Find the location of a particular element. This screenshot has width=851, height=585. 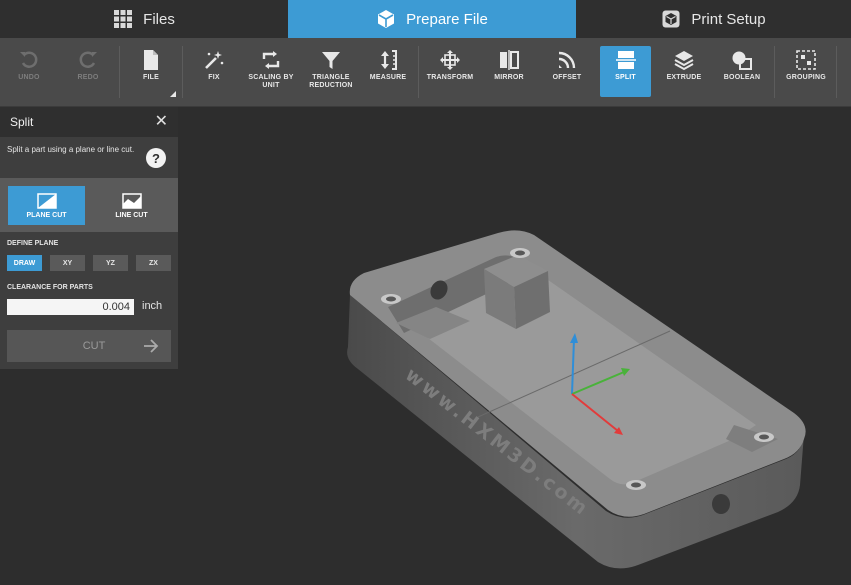

plane-zx-button: ZX is located at coordinates (153, 263).